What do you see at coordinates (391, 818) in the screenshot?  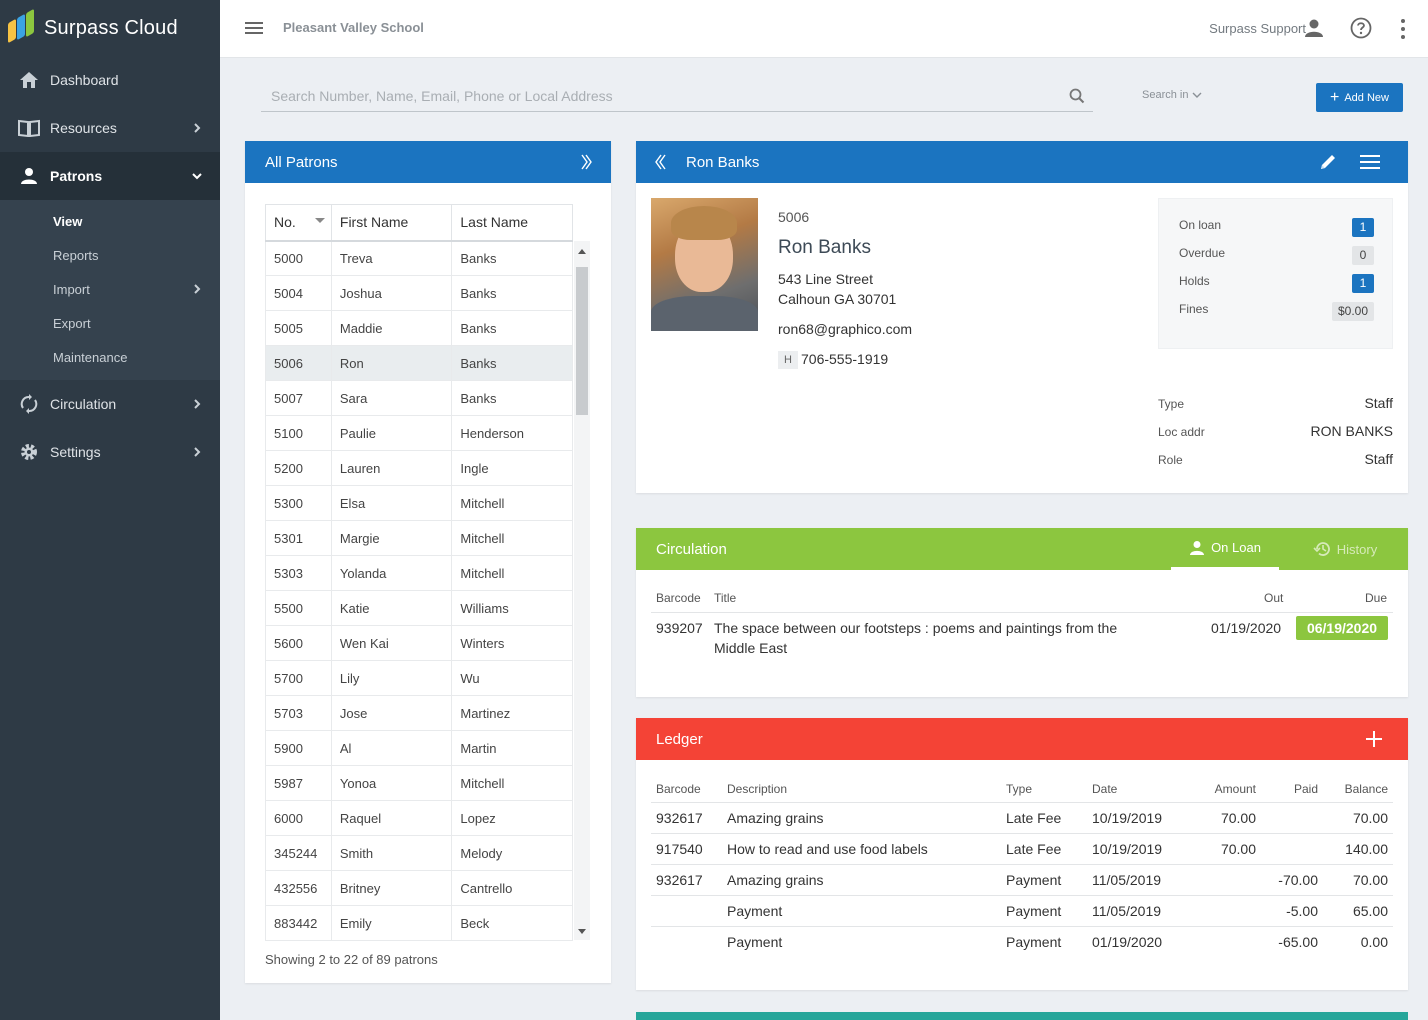 I see `cell-first-name: Raquel` at bounding box center [391, 818].